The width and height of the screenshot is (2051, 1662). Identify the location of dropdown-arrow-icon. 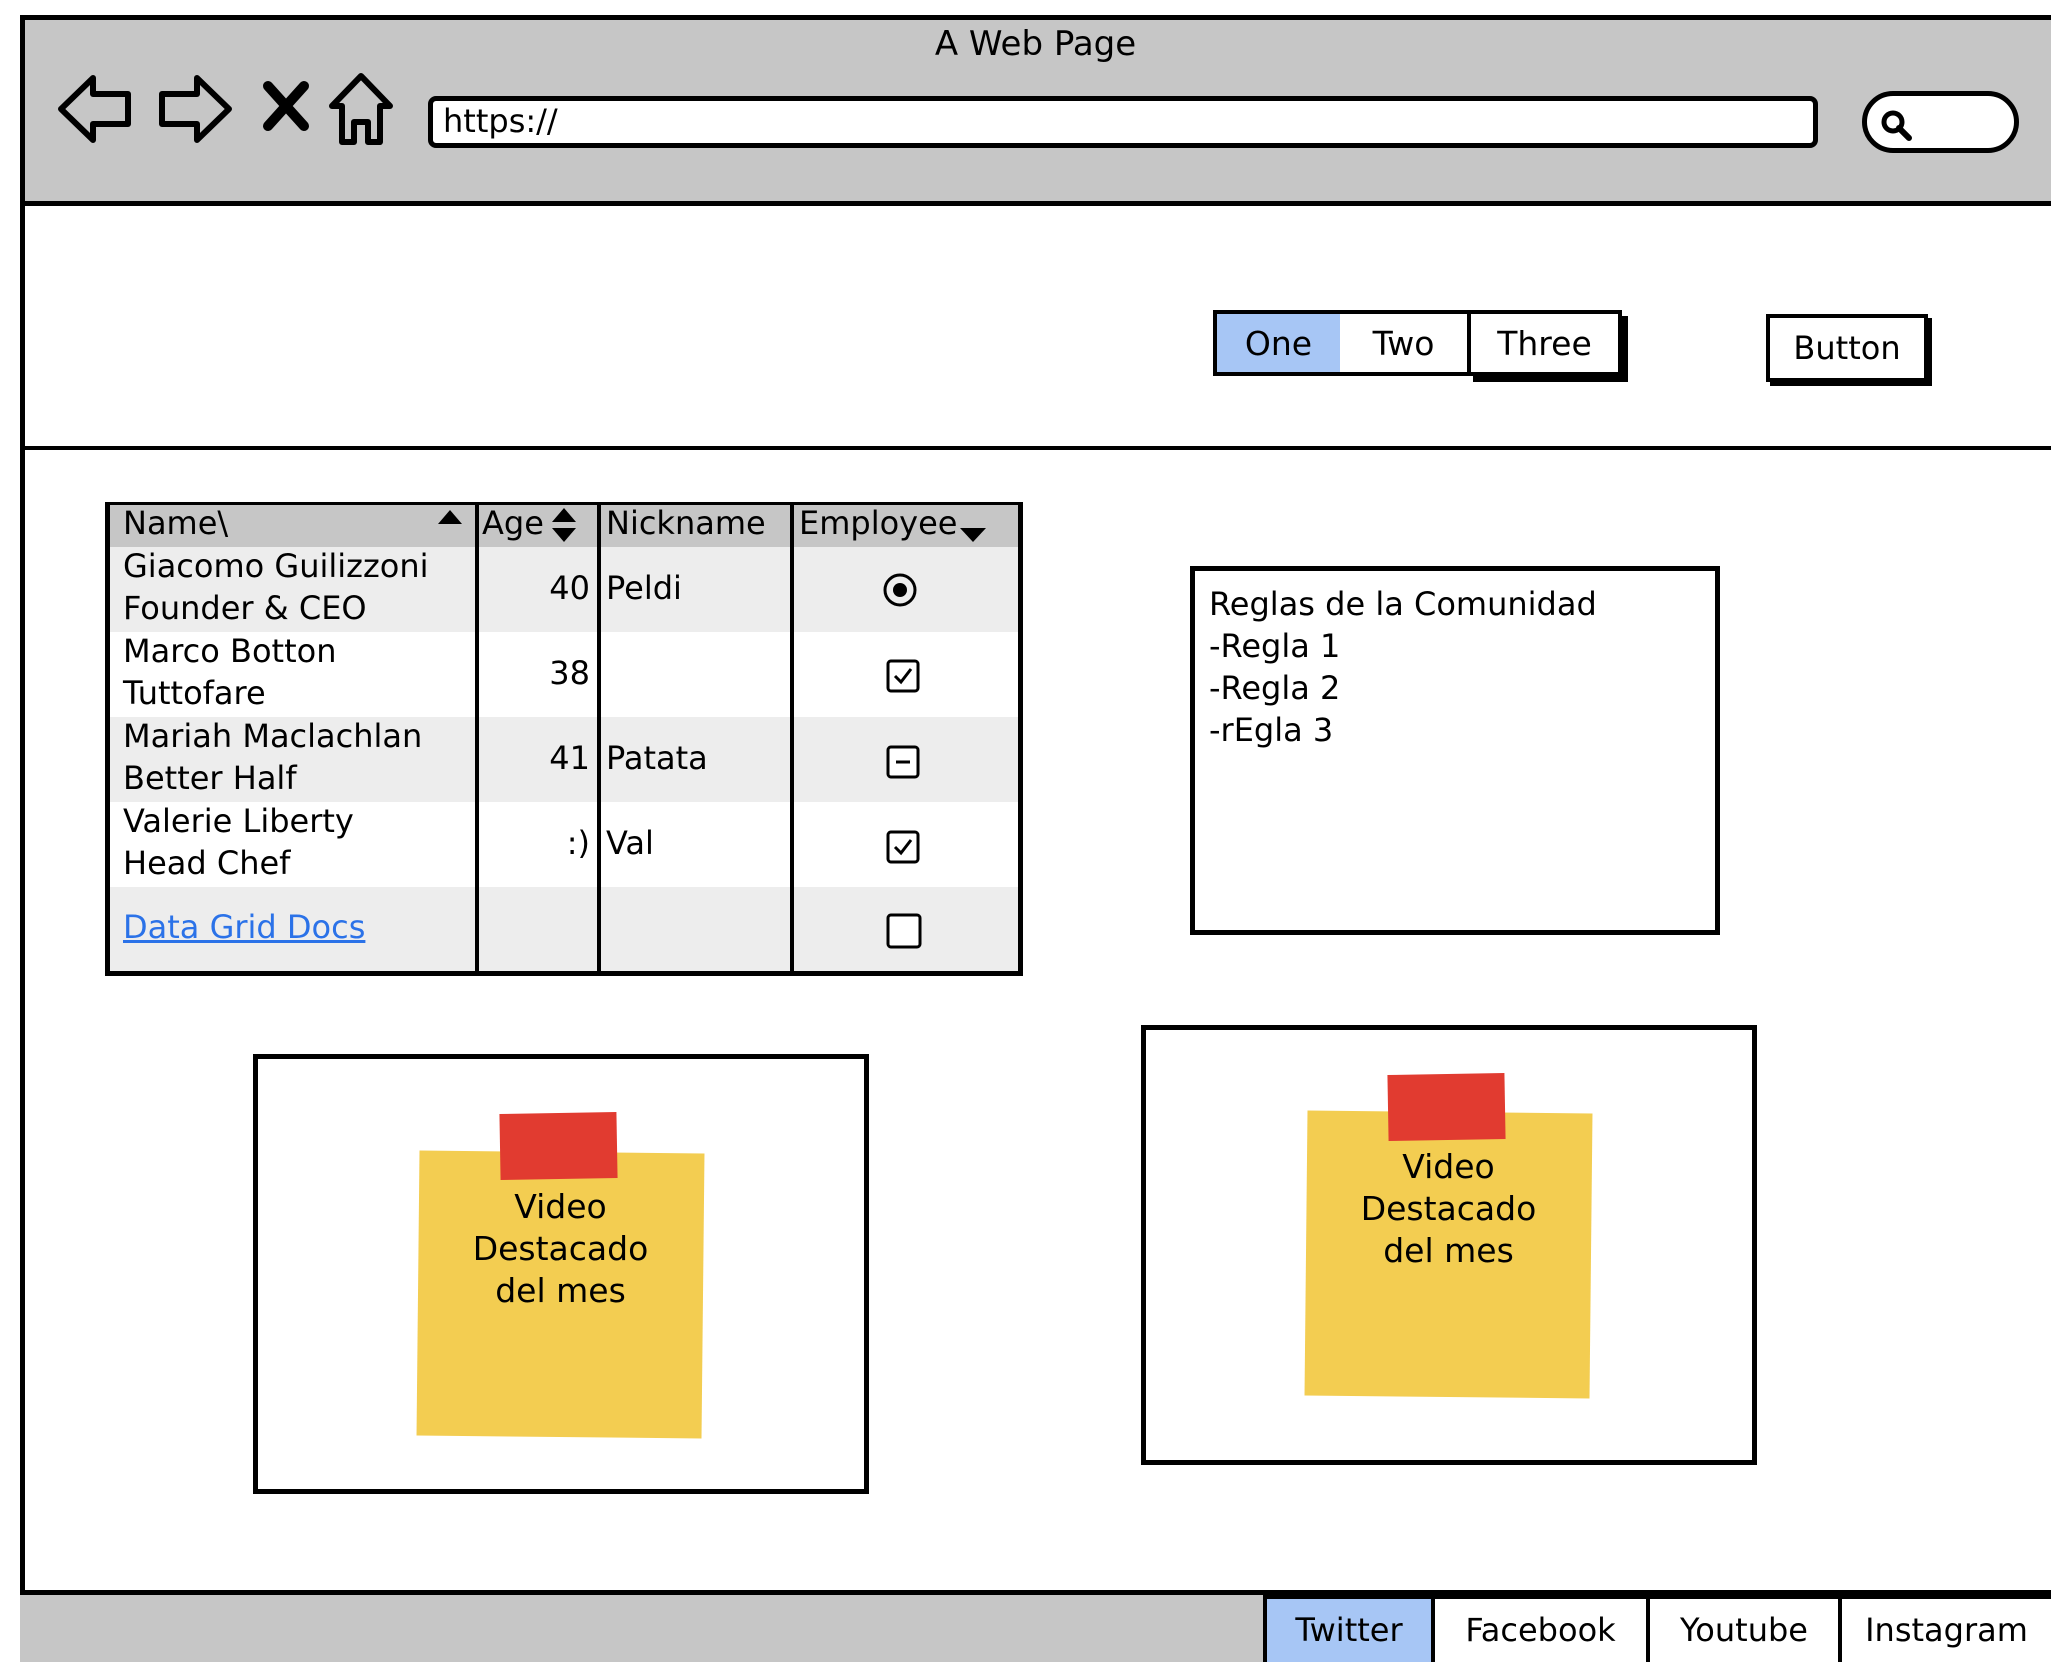
(973, 535).